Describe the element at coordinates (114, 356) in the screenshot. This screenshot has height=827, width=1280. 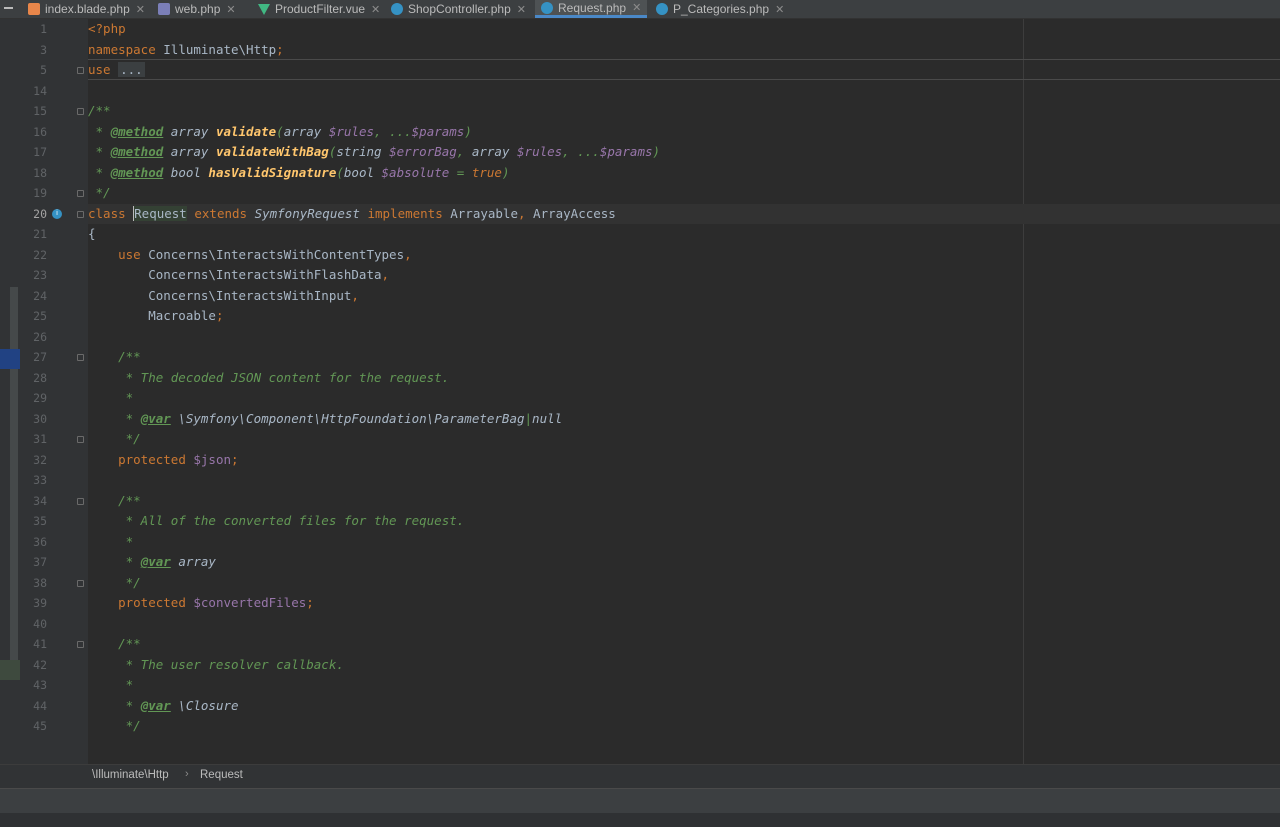
I see `code-token: /**` at that location.